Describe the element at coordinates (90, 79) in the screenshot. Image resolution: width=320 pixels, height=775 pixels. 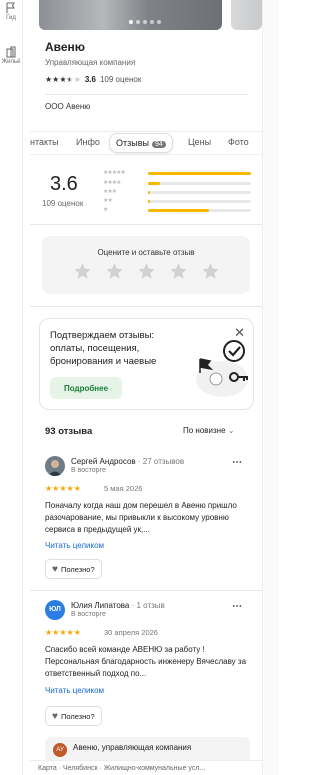
I see `rating-value: 3.6` at that location.